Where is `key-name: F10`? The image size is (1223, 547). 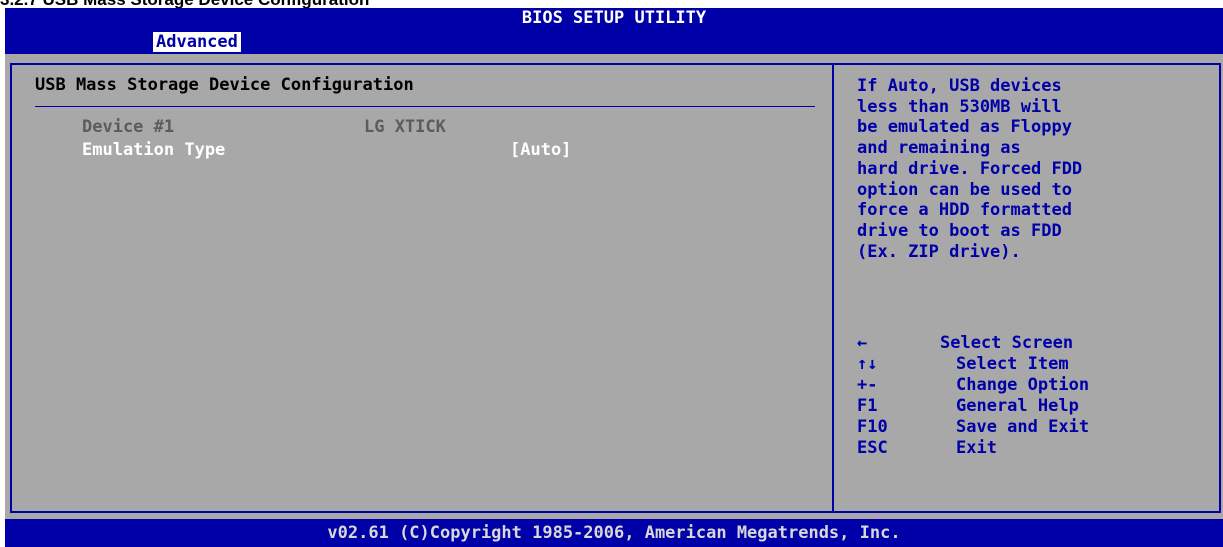 key-name: F10 is located at coordinates (872, 427).